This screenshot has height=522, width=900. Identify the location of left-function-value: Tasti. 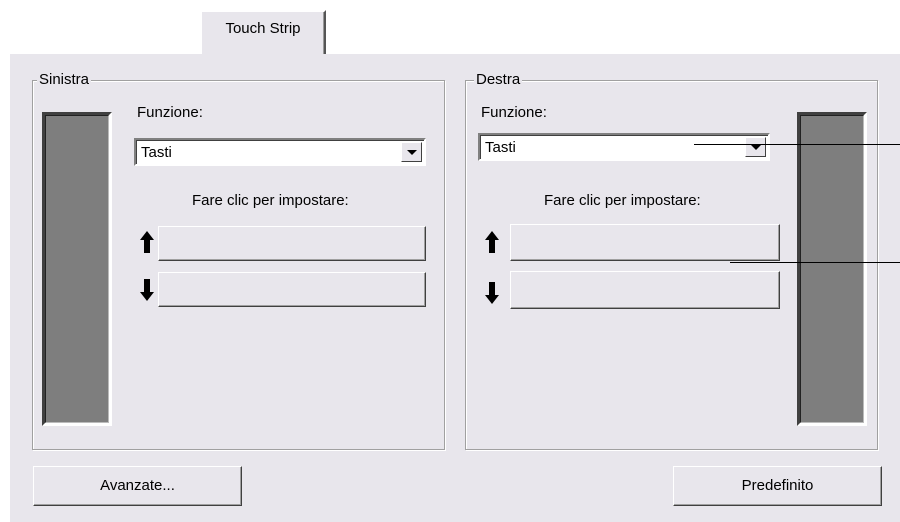
(156, 152).